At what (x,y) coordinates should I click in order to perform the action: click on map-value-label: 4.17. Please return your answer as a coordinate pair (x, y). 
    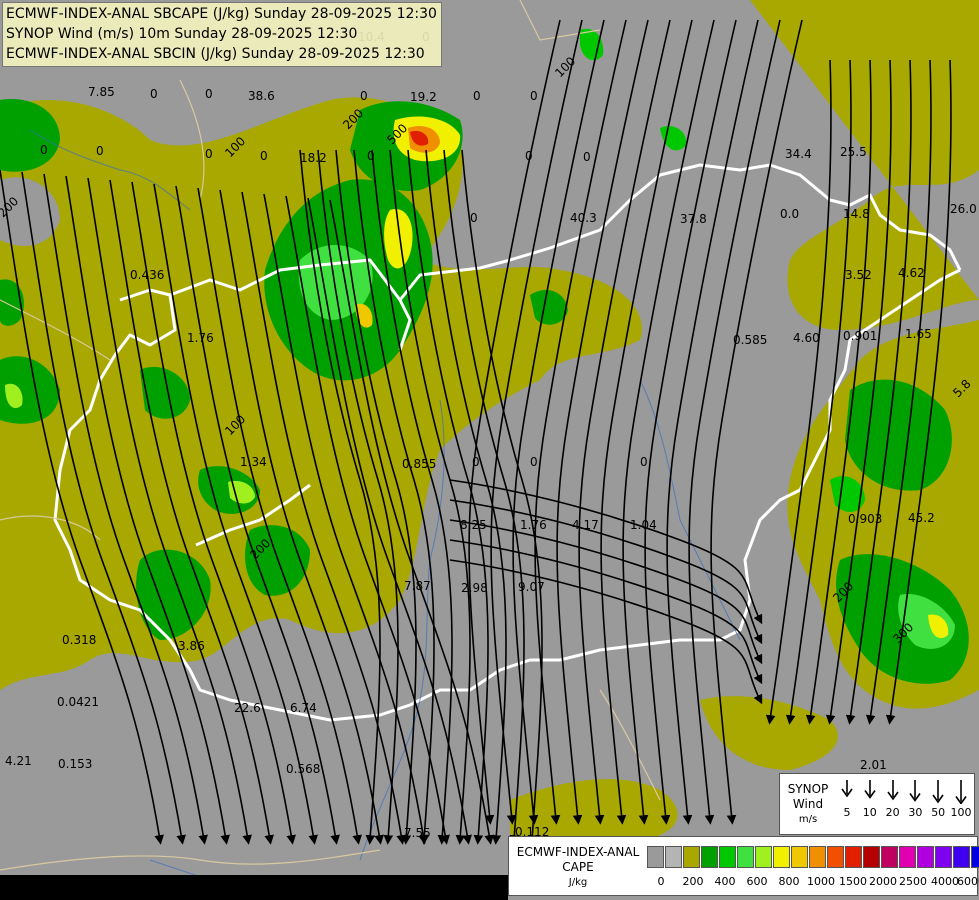
    Looking at the image, I should click on (585, 525).